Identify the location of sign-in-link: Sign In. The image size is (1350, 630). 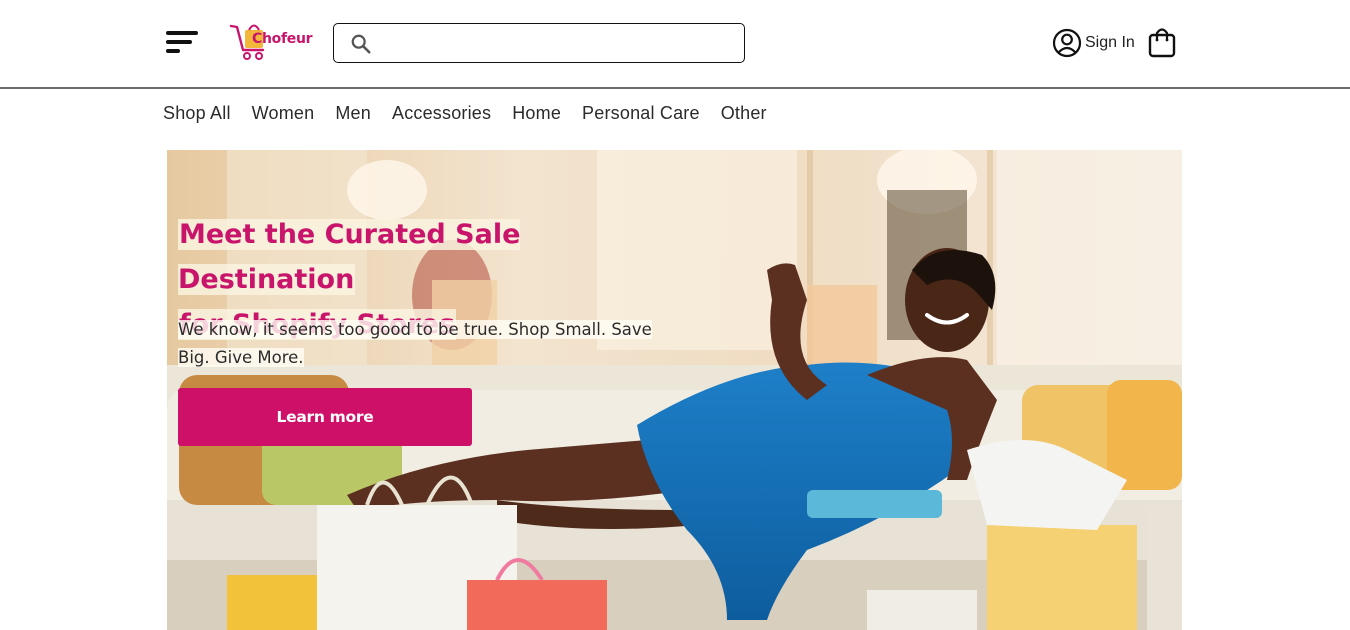
(1093, 43).